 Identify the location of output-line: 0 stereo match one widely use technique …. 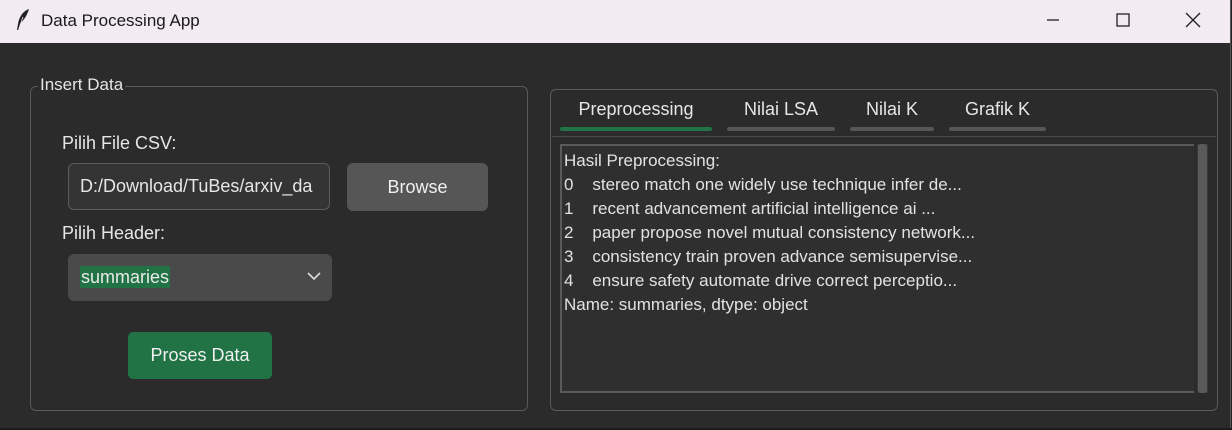
(763, 184).